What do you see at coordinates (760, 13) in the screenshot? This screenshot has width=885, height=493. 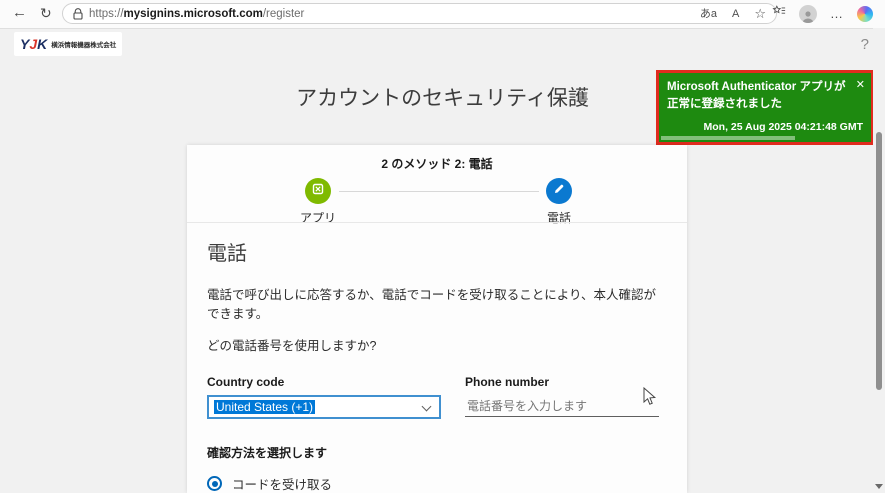 I see `favorite-star-icon: ☆` at bounding box center [760, 13].